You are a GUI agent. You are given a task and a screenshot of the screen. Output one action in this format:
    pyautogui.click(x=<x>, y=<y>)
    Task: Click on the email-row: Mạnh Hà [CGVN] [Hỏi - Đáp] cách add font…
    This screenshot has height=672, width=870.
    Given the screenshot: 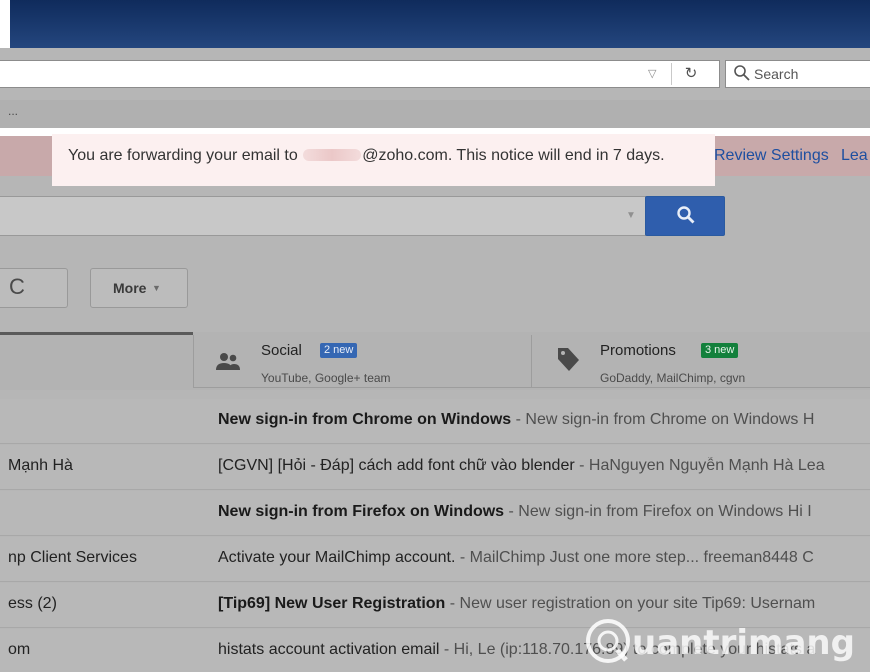 What is the action you would take?
    pyautogui.click(x=435, y=467)
    